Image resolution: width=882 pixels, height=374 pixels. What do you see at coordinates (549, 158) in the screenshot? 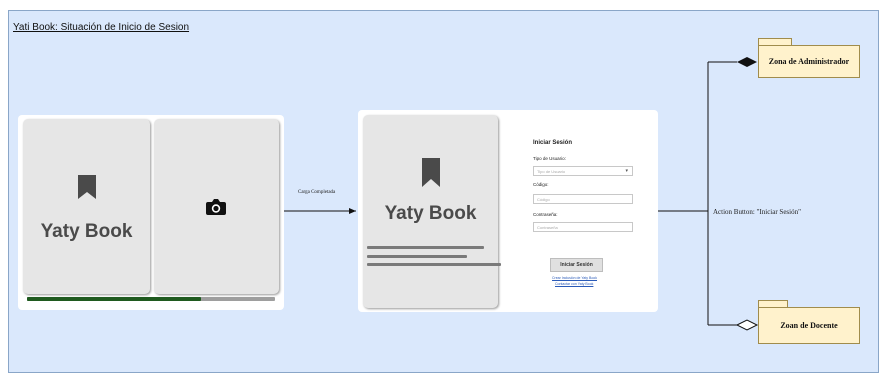
I see `user-type-label: Tipo de Usuario:` at bounding box center [549, 158].